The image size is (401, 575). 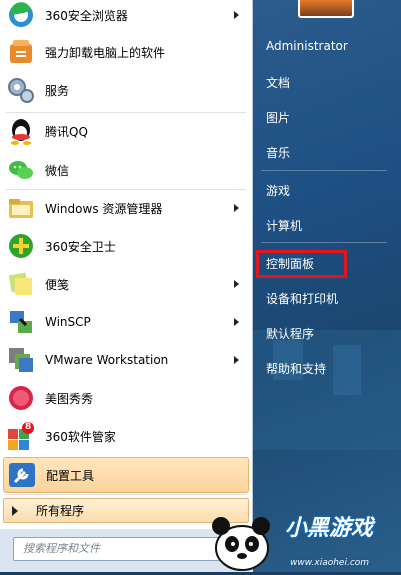 What do you see at coordinates (21, 284) in the screenshot?
I see `sticky-notes-icon` at bounding box center [21, 284].